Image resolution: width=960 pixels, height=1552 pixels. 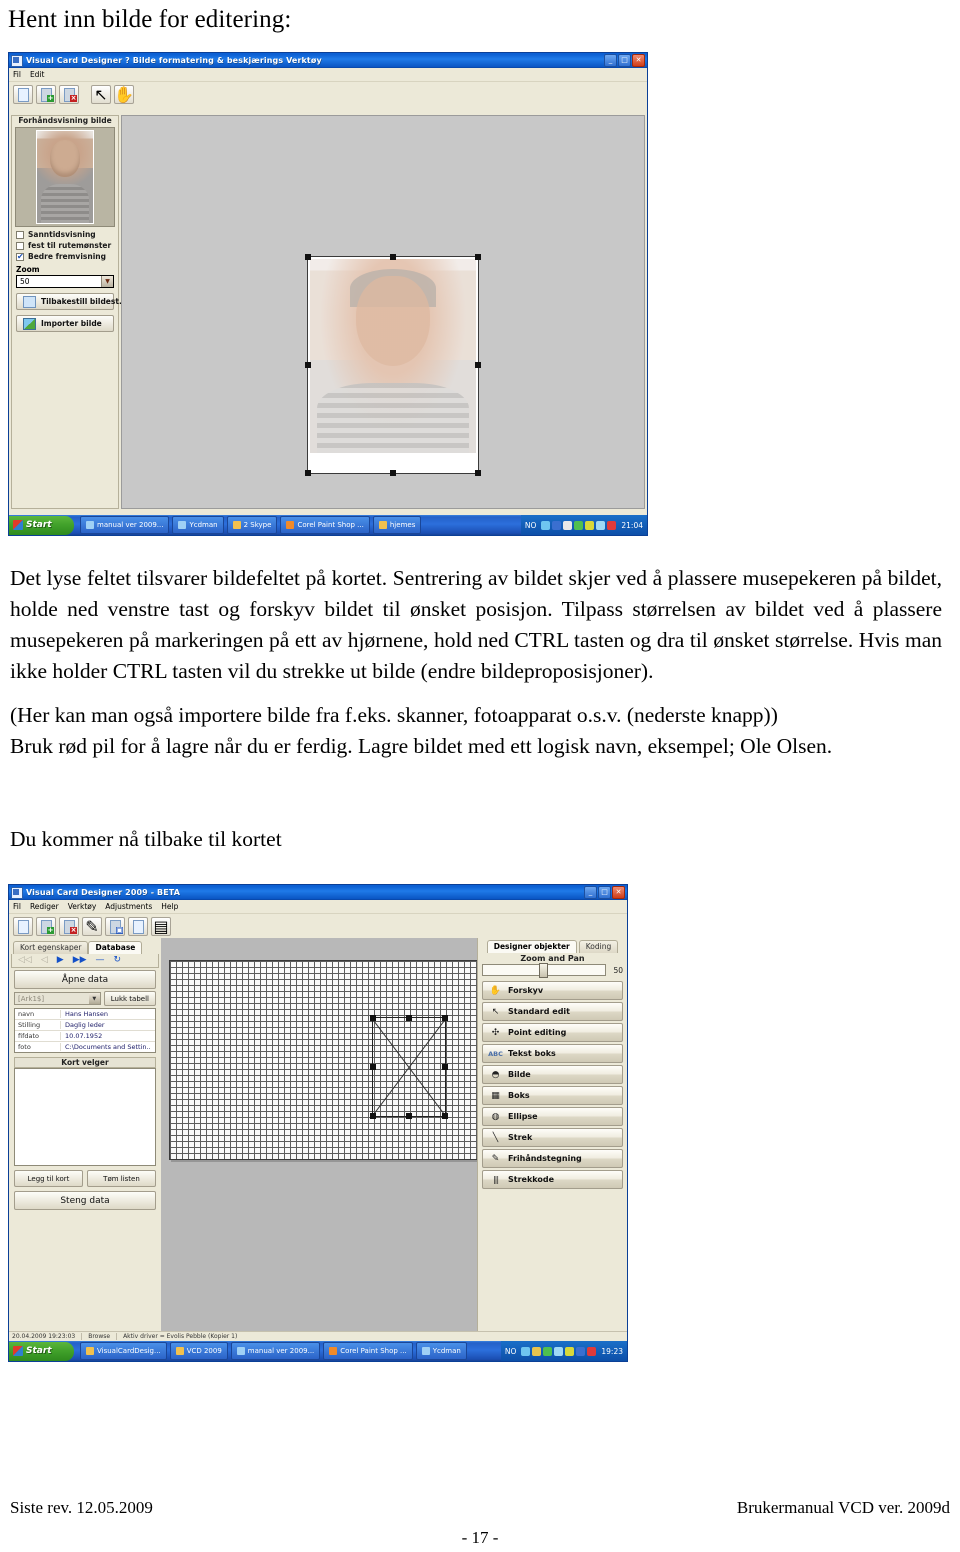 What do you see at coordinates (552, 1116) in the screenshot?
I see `object-button-ellipse: ◍ Ellipse` at bounding box center [552, 1116].